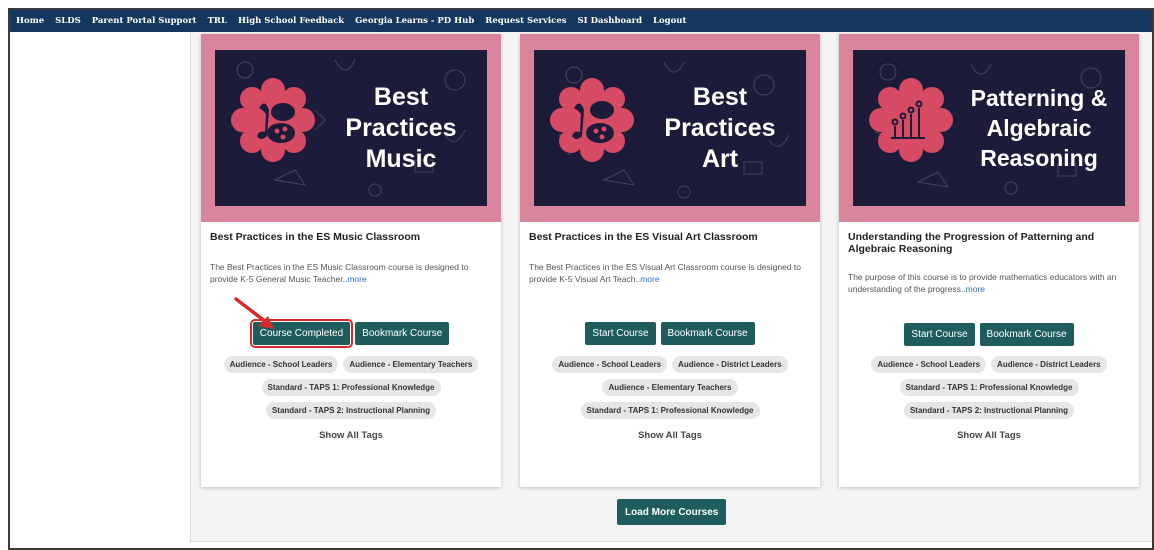 The image size is (1154, 550). I want to click on course-image-title: Best Practices Art, so click(720, 127).